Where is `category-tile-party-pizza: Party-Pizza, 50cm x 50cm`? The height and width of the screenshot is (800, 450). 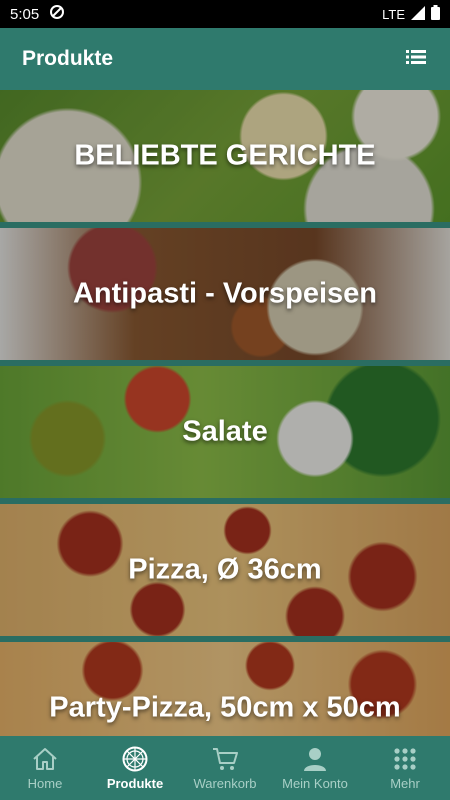 category-tile-party-pizza: Party-Pizza, 50cm x 50cm is located at coordinates (225, 689).